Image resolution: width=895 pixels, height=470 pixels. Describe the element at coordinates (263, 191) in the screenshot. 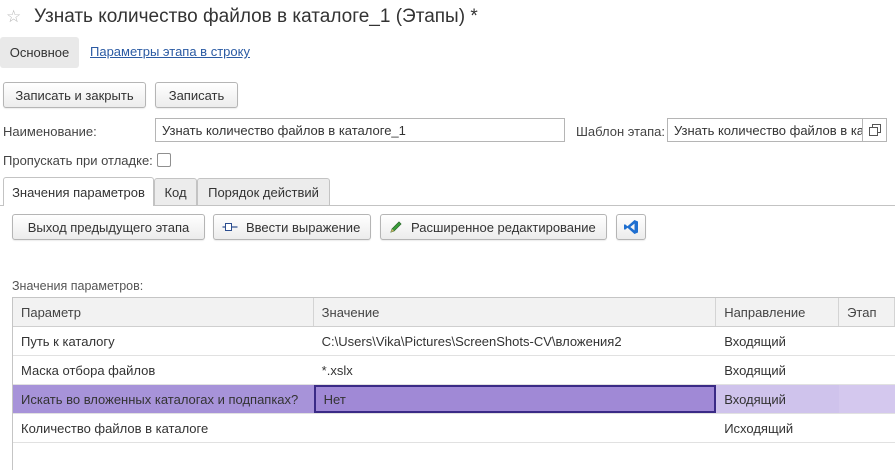

I see `tab-actions-order: Порядок действий` at that location.